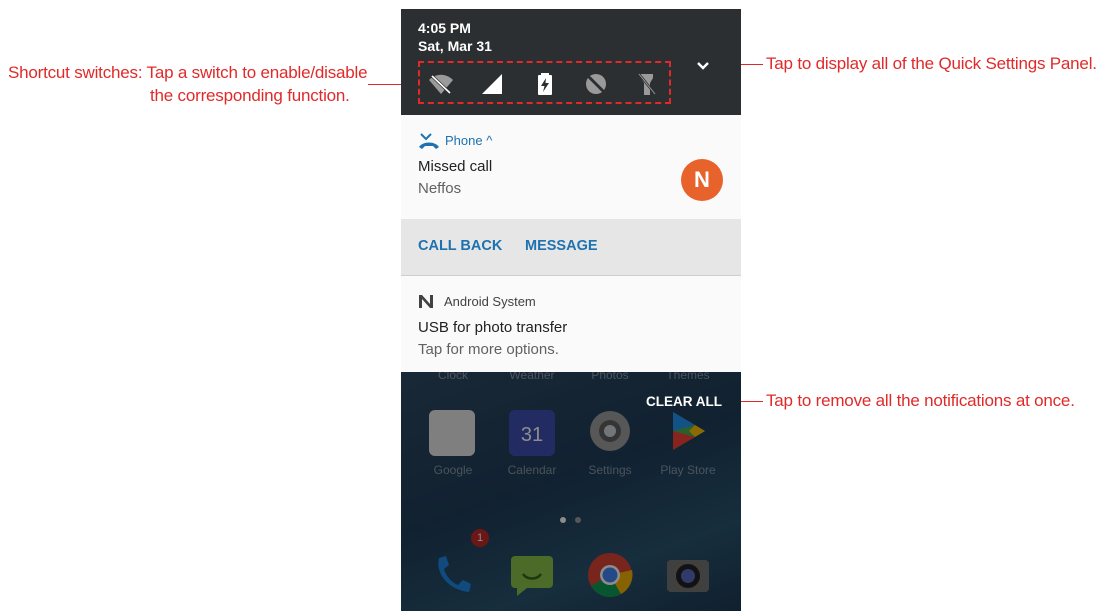 This screenshot has width=1108, height=611. What do you see at coordinates (488, 349) in the screenshot?
I see `notification-subtitle: Tap for more options.` at bounding box center [488, 349].